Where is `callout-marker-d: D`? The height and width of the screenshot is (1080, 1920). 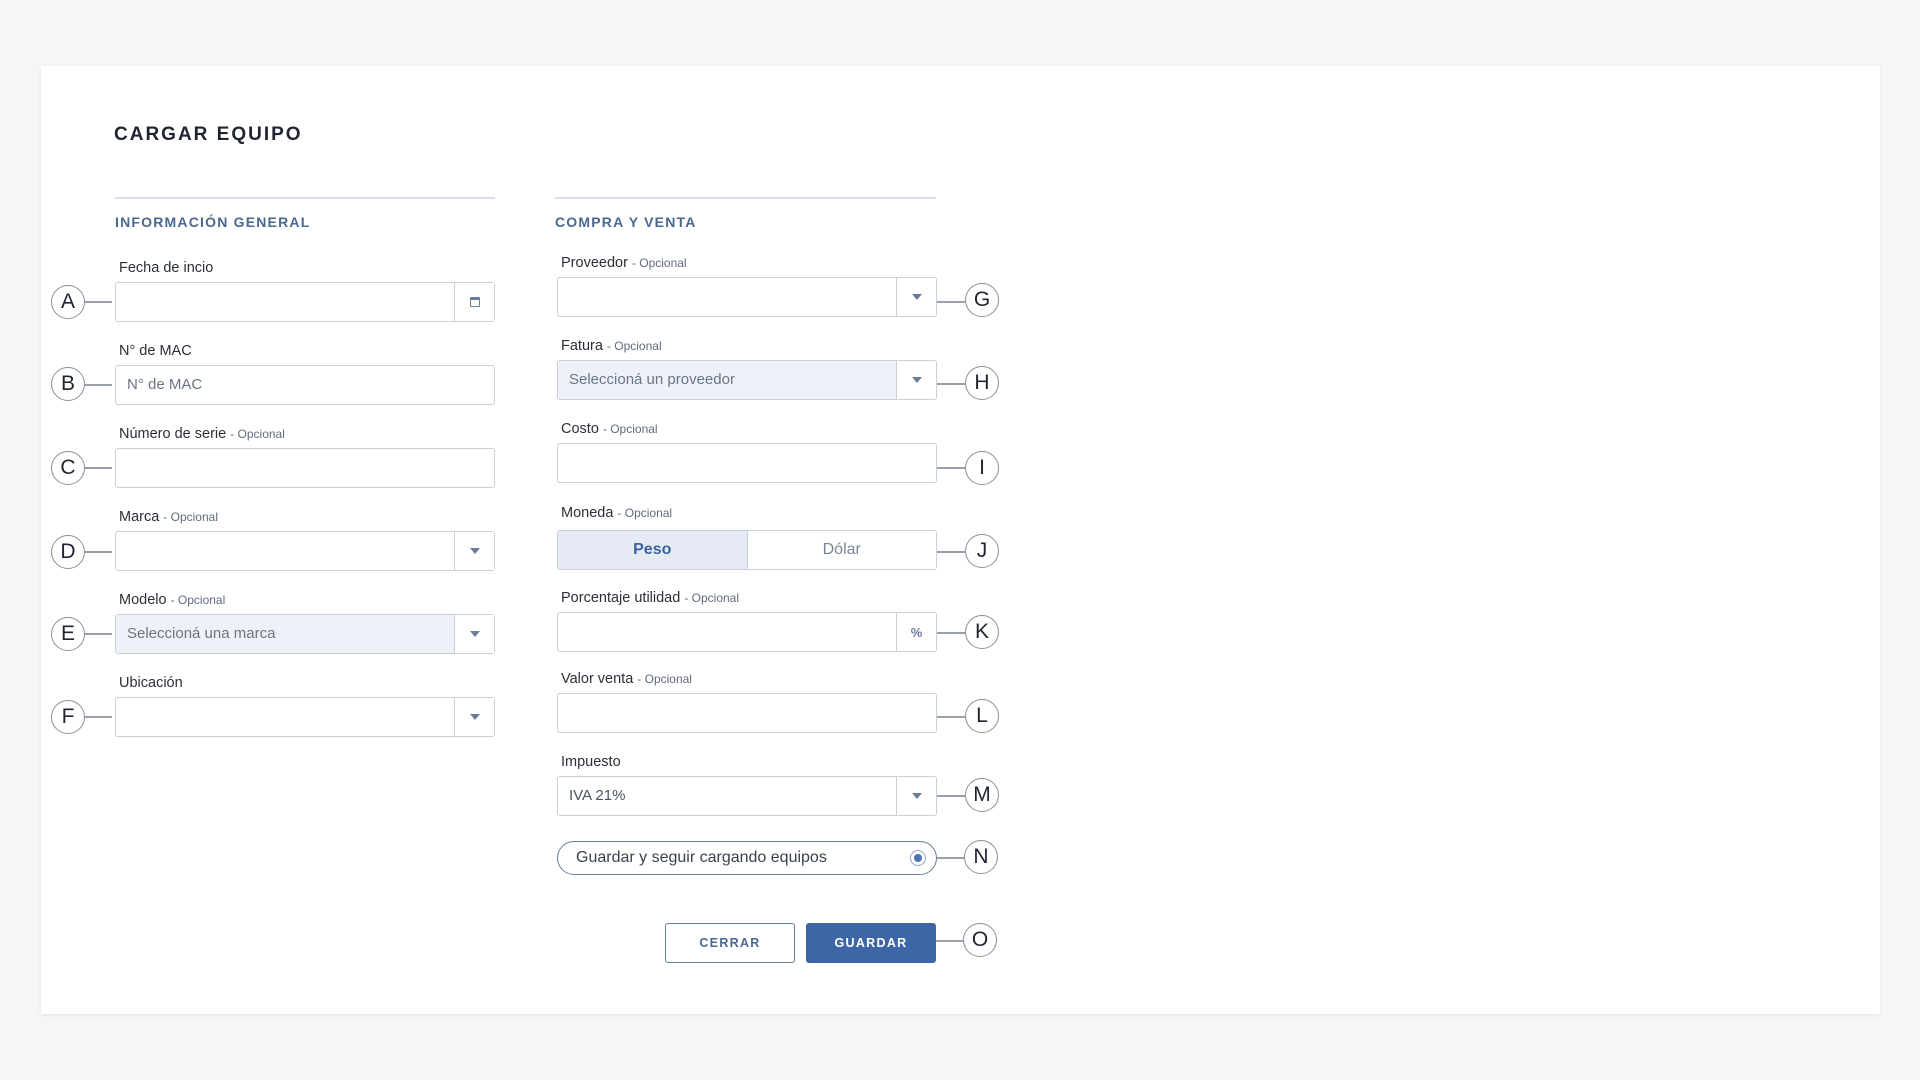
callout-marker-d: D is located at coordinates (68, 552).